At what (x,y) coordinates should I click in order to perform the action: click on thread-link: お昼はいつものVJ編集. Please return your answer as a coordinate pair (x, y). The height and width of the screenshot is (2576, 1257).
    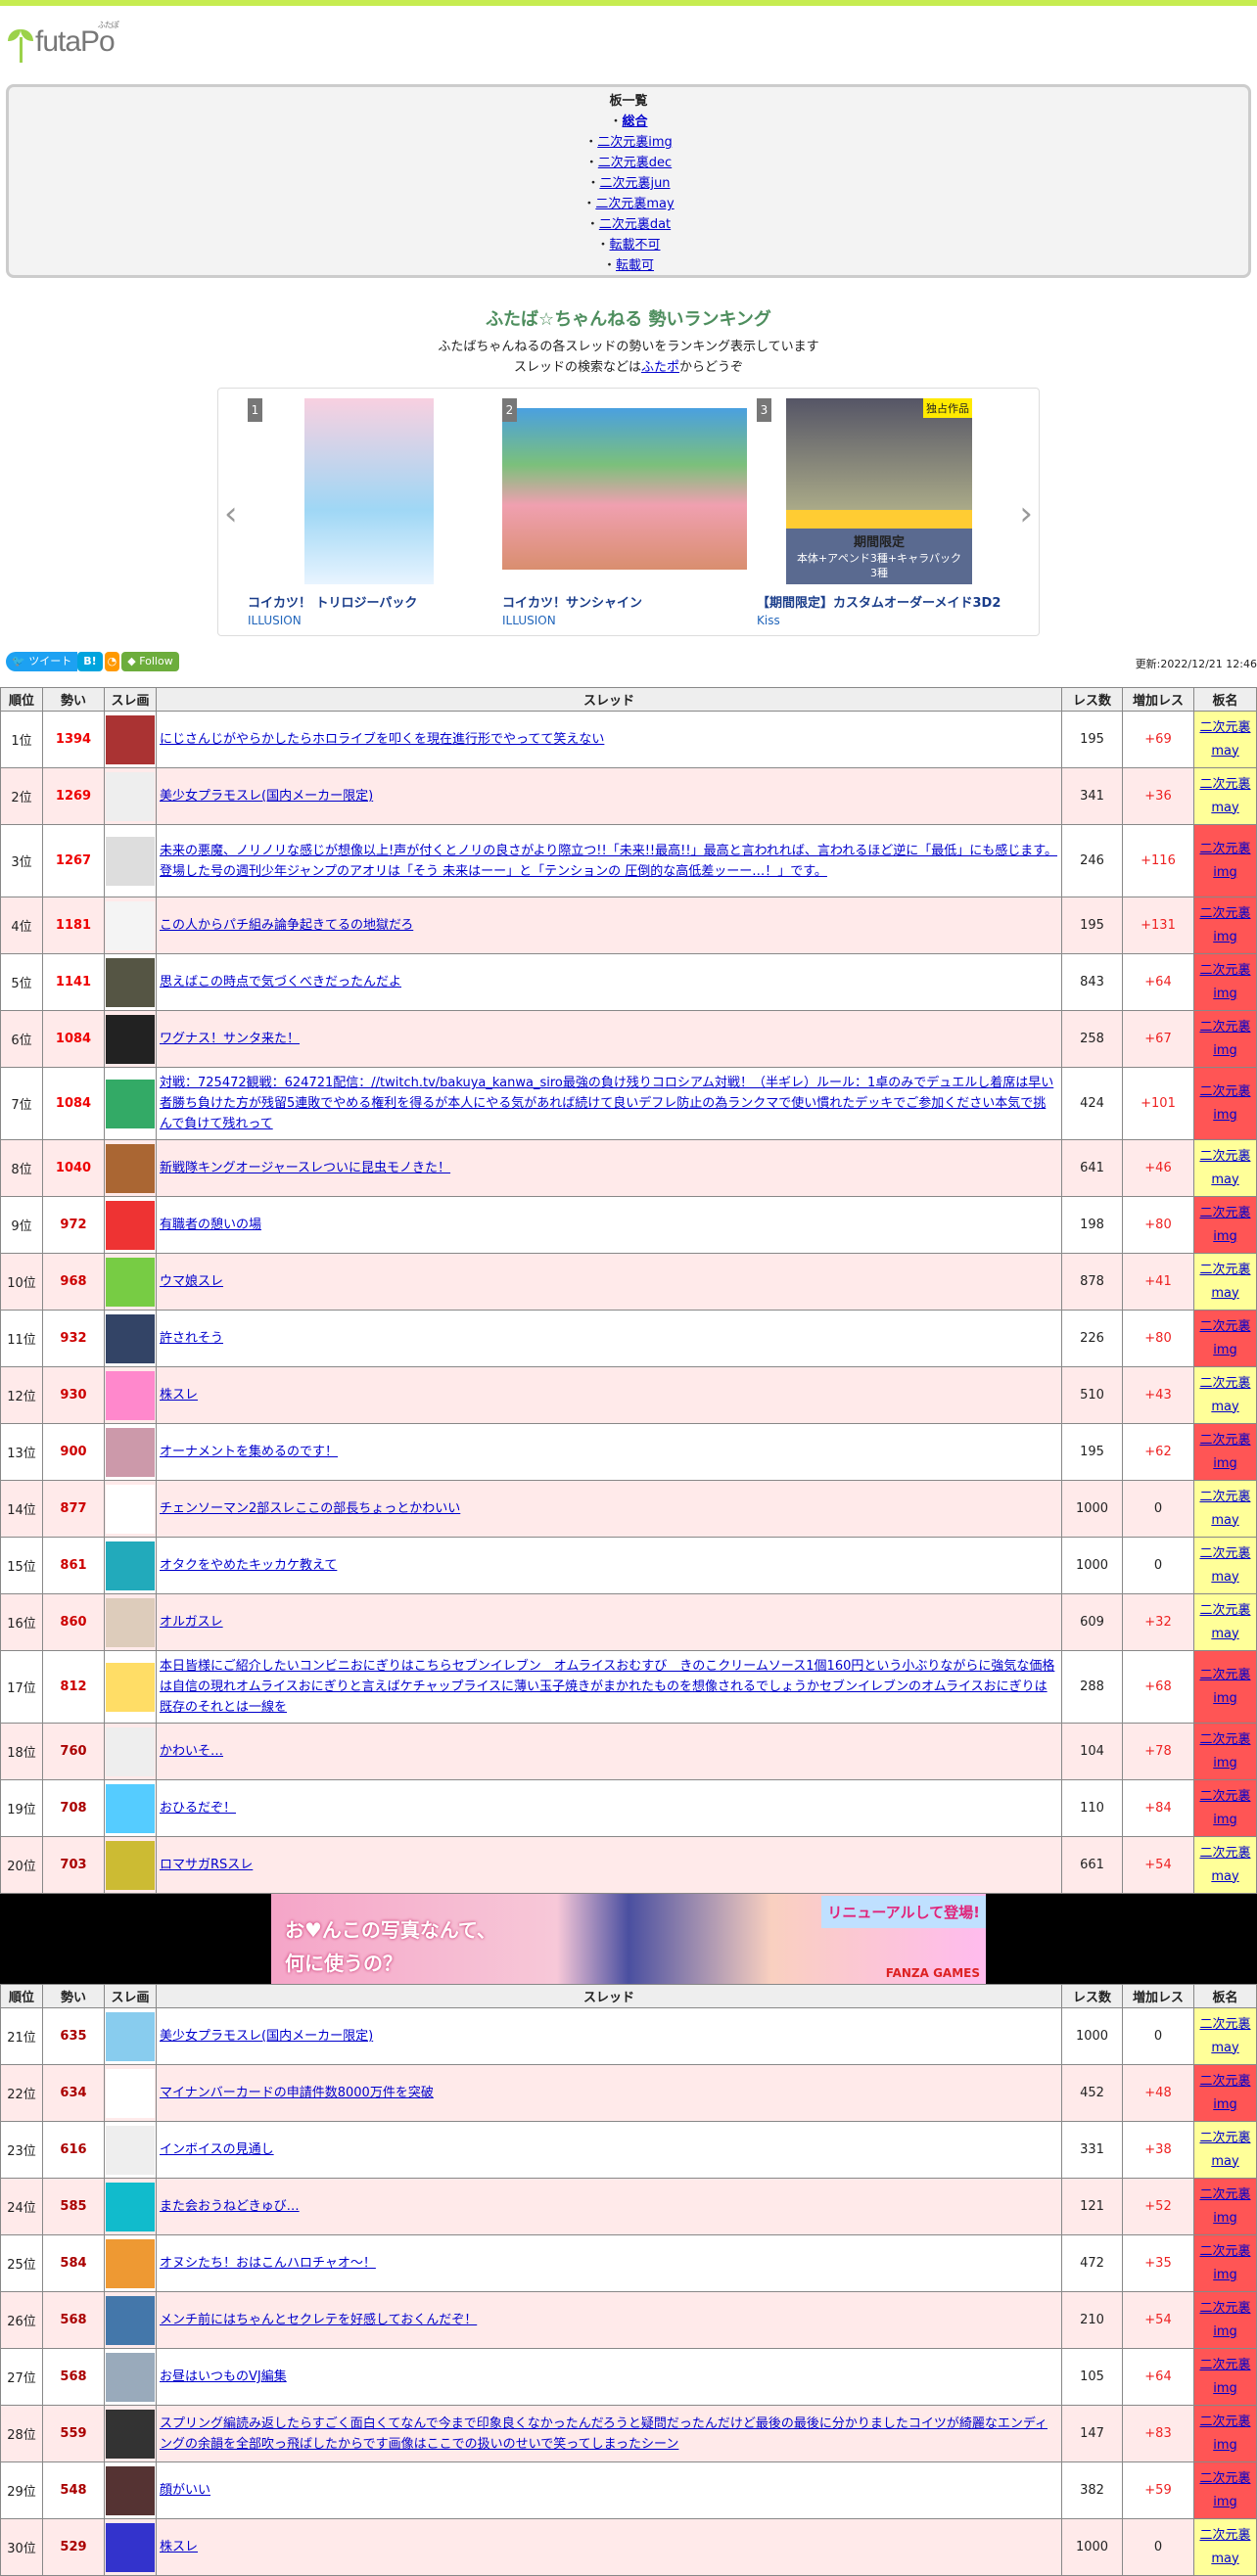
    Looking at the image, I should click on (223, 2376).